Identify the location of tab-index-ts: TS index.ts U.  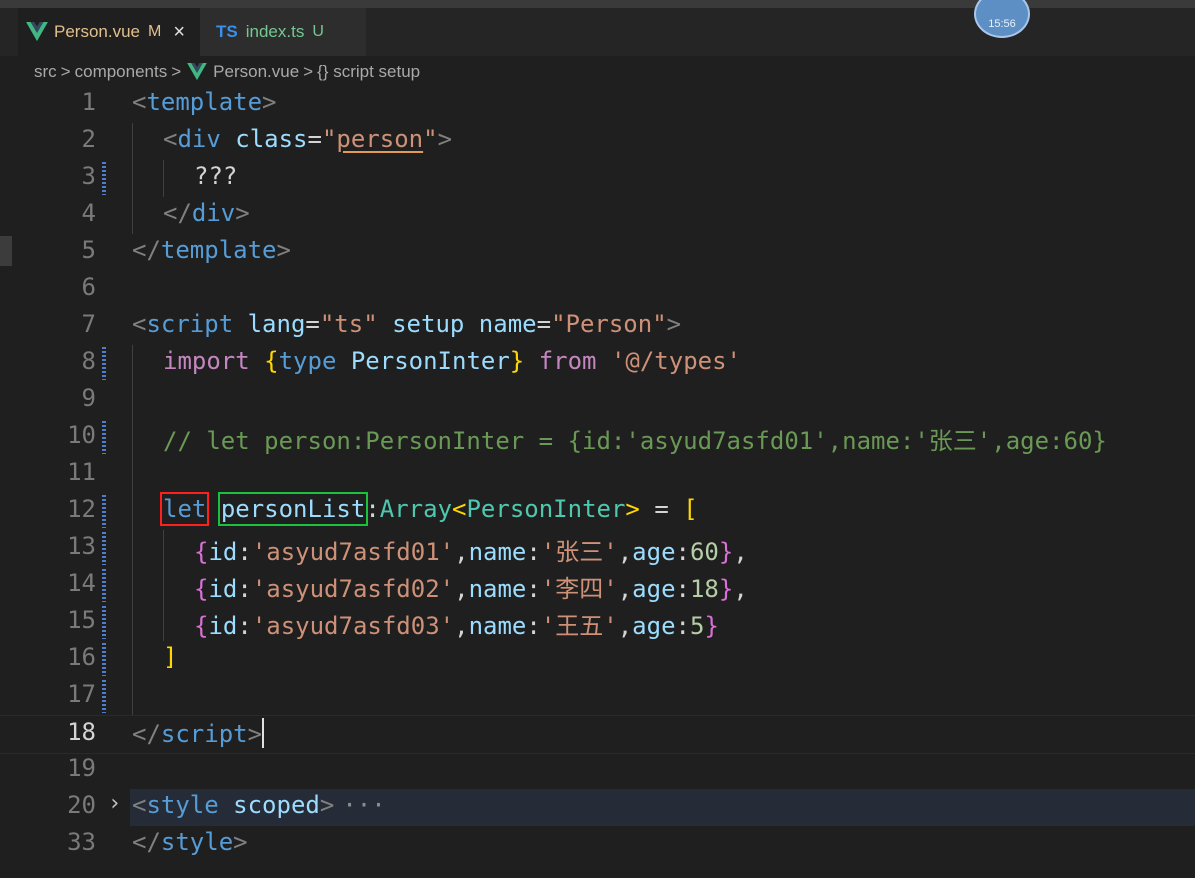
(283, 32).